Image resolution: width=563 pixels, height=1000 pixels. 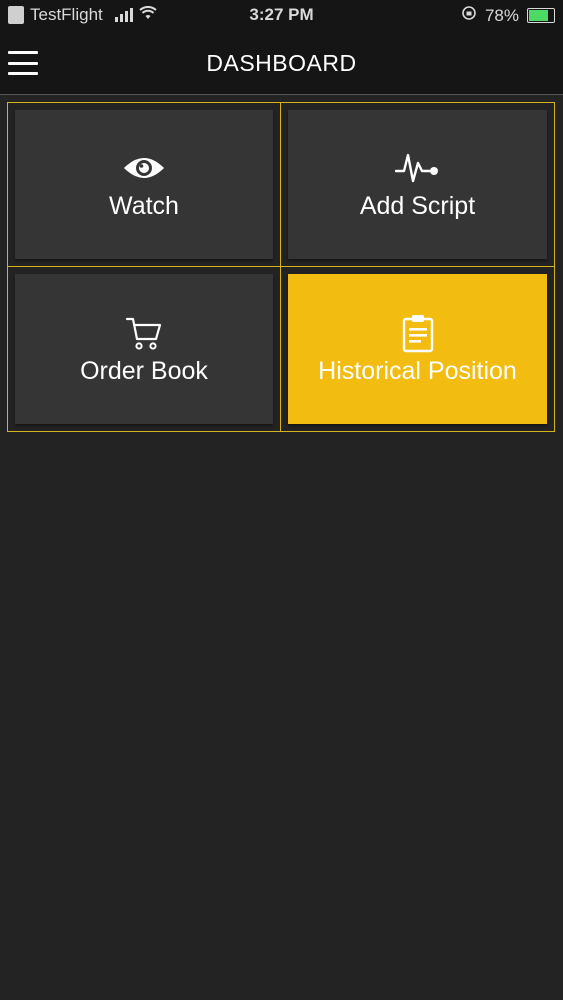 I want to click on grid-cell-historical-position: Historical Position, so click(x=417, y=349).